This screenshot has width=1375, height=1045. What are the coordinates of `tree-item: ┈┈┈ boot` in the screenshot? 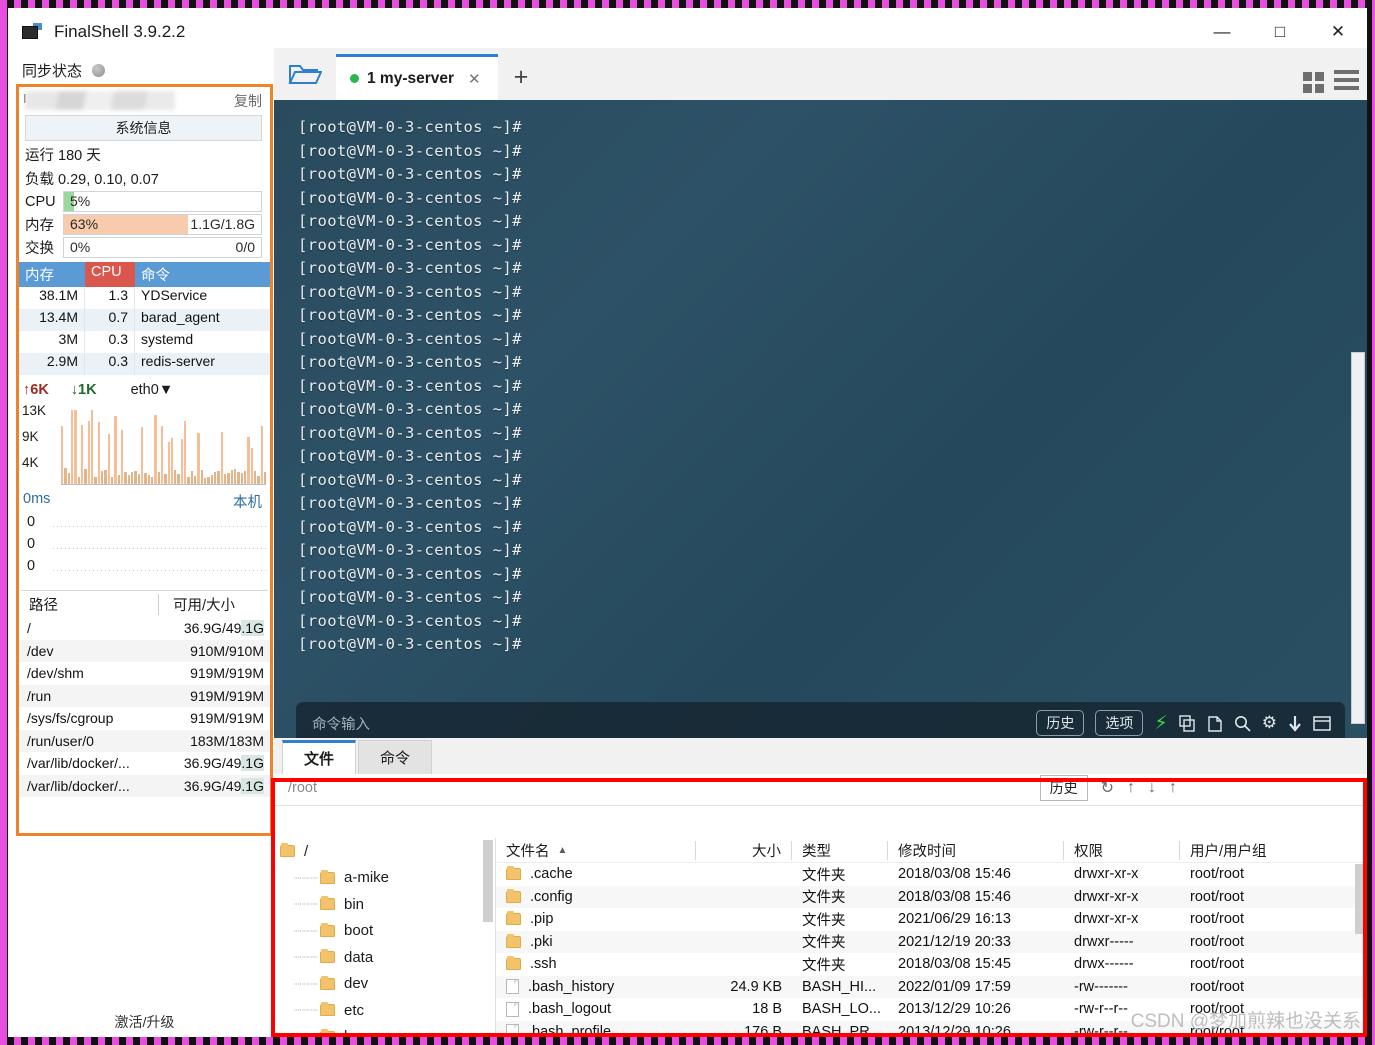 It's located at (384, 931).